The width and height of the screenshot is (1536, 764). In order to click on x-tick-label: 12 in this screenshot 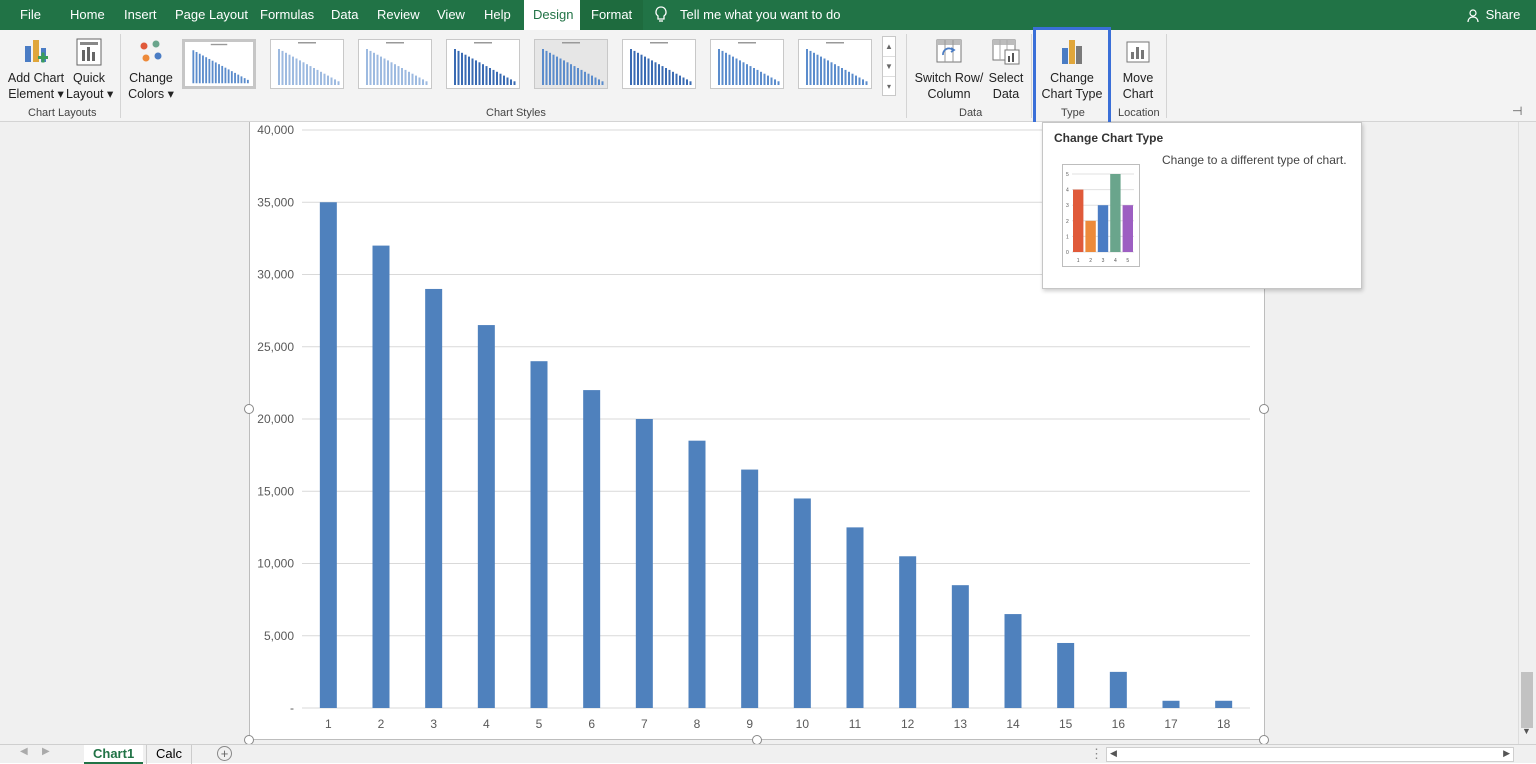, I will do `click(908, 724)`.